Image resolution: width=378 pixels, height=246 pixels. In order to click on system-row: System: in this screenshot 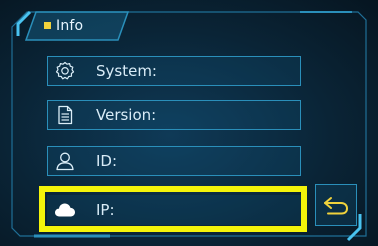, I will do `click(174, 71)`.